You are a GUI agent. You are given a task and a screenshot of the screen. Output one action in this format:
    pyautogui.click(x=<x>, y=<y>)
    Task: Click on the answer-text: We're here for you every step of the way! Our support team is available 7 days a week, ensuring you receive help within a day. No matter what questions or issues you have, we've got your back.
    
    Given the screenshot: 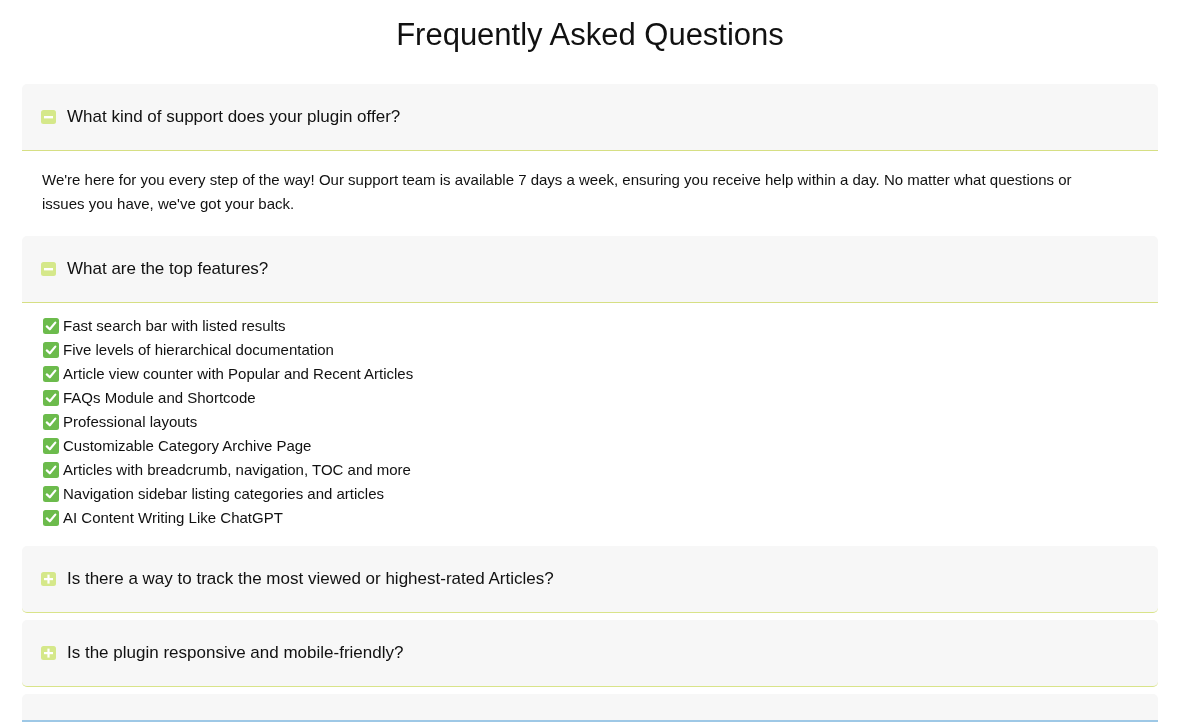 What is the action you would take?
    pyautogui.click(x=557, y=192)
    